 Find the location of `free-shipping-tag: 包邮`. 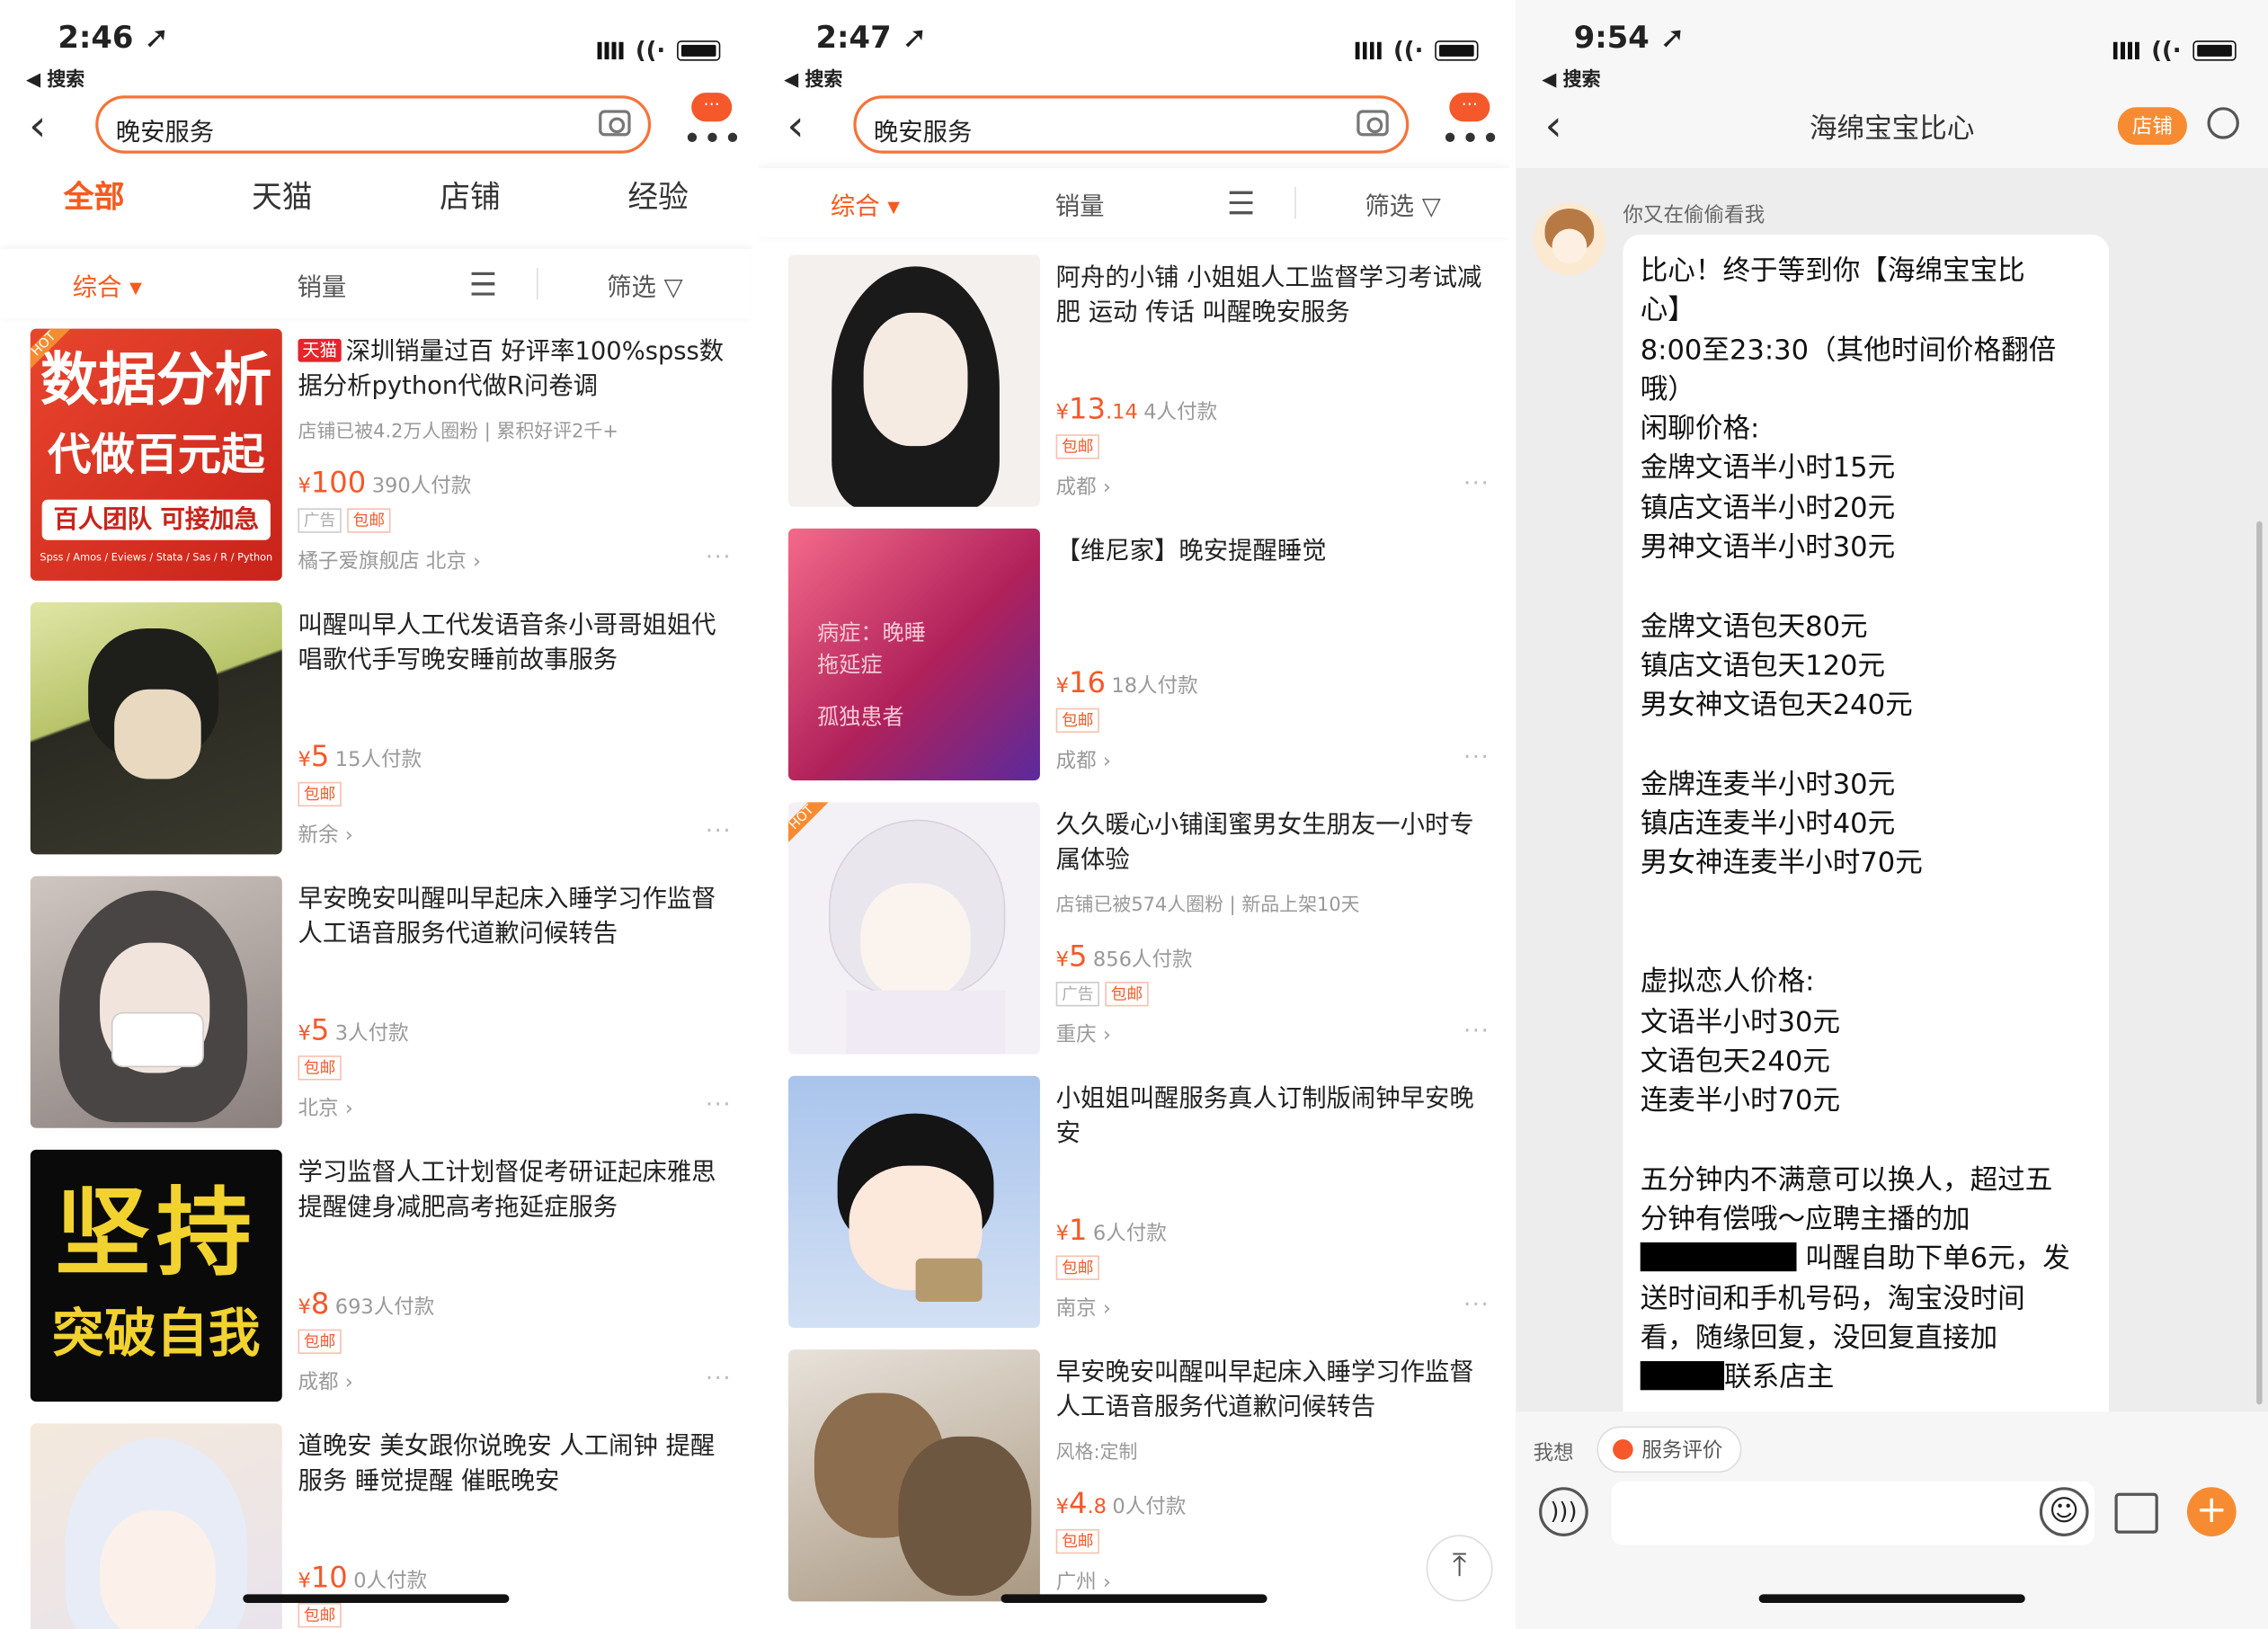

free-shipping-tag: 包邮 is located at coordinates (1077, 1541).